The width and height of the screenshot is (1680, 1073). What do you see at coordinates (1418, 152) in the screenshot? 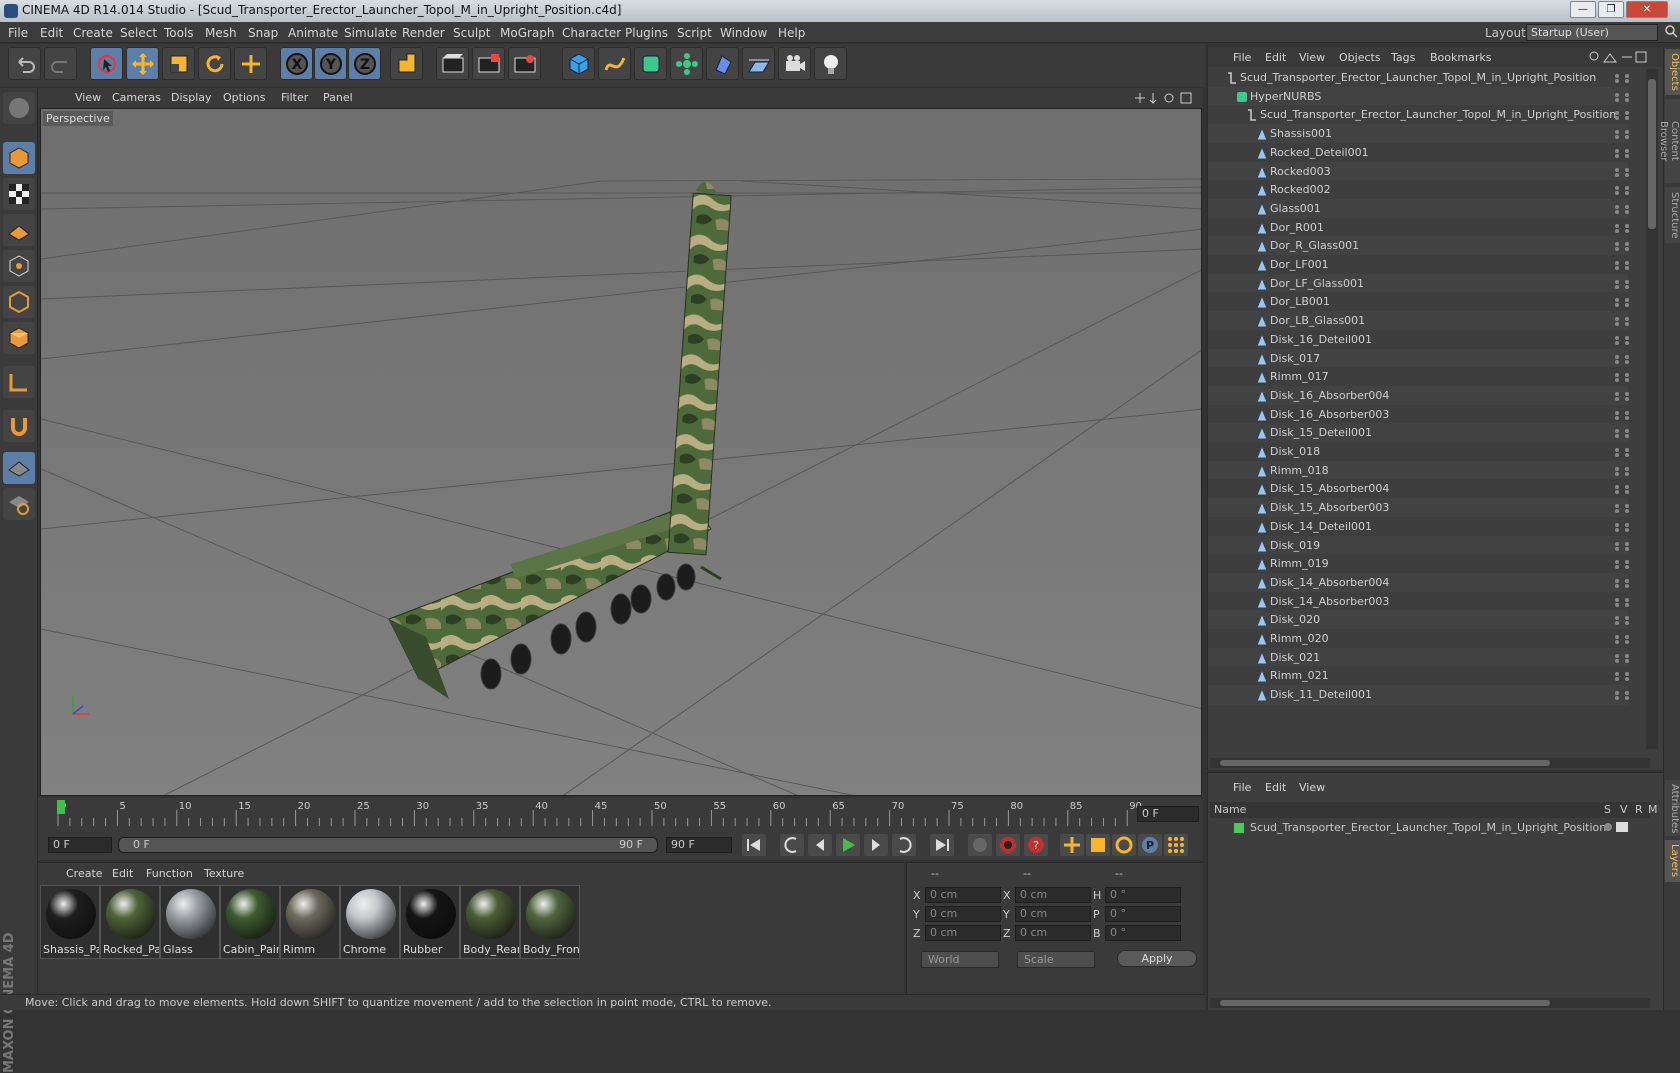
I see `object-row: Rocked_Deteil001` at bounding box center [1418, 152].